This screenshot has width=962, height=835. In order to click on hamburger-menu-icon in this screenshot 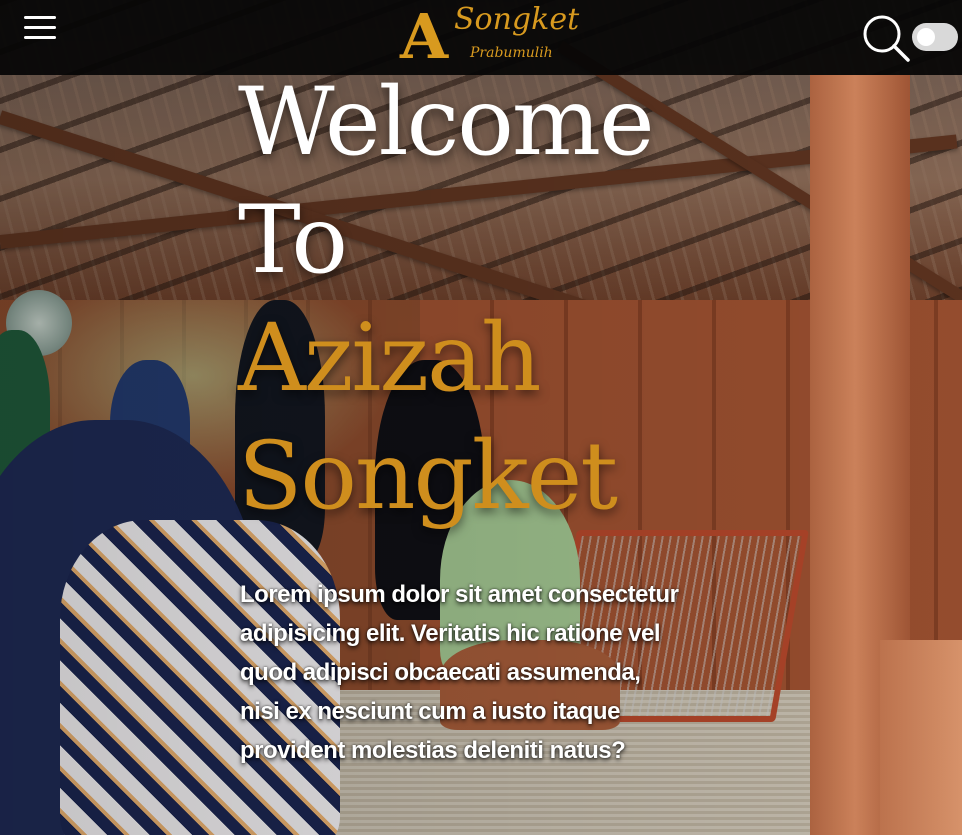, I will do `click(40, 28)`.